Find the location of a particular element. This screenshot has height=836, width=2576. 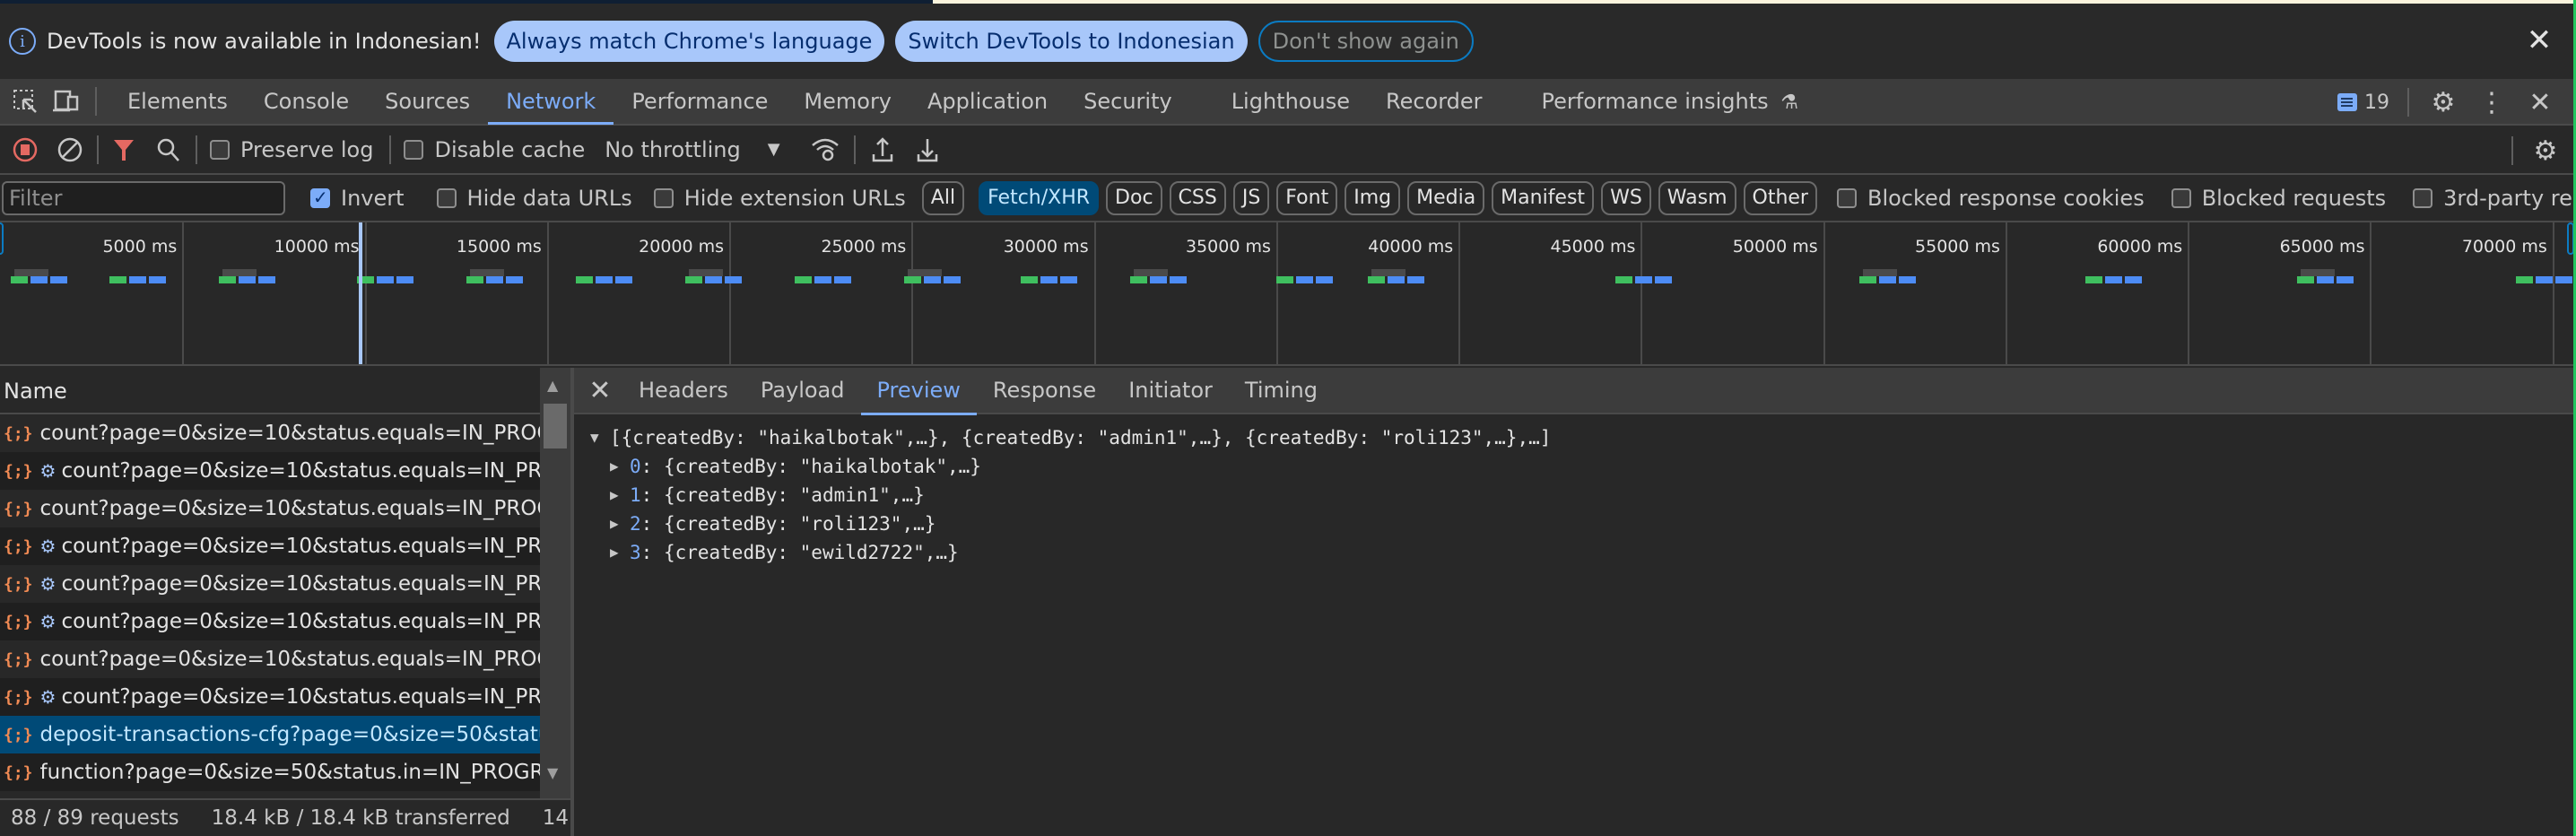

dont-show-again-button: Don't show again is located at coordinates (1366, 41).